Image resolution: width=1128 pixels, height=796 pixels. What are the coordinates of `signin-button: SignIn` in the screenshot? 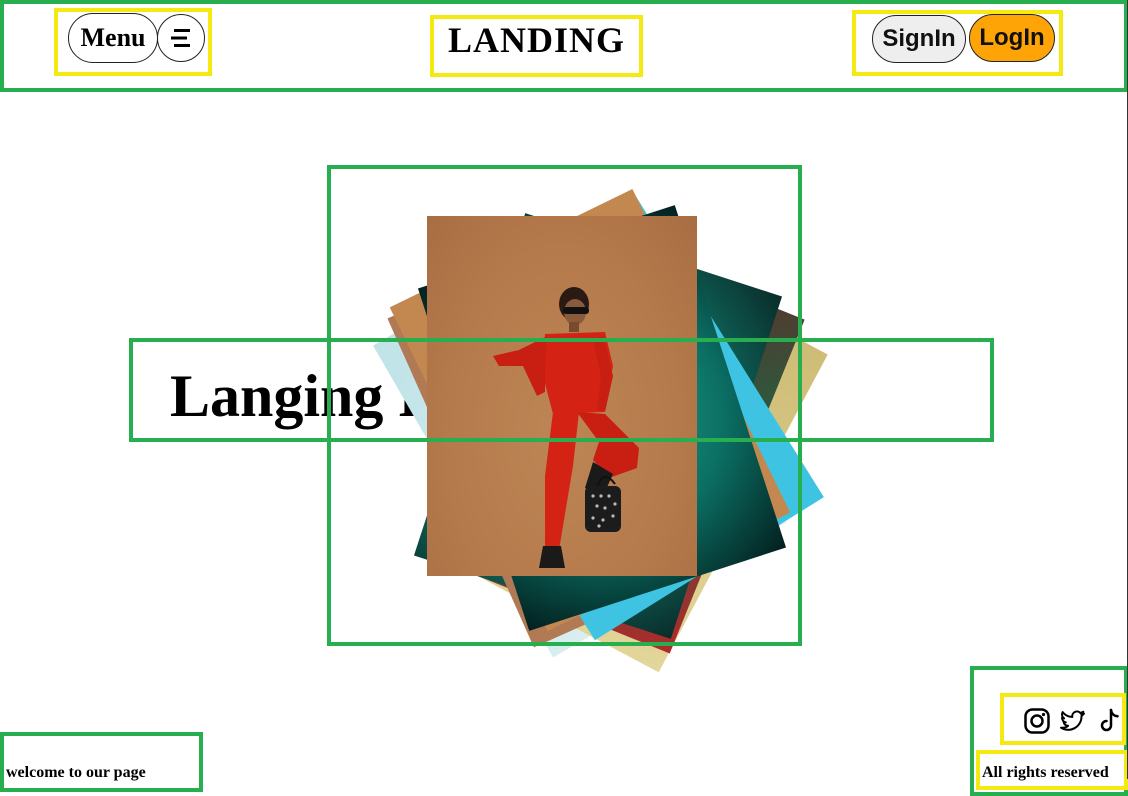 It's located at (919, 39).